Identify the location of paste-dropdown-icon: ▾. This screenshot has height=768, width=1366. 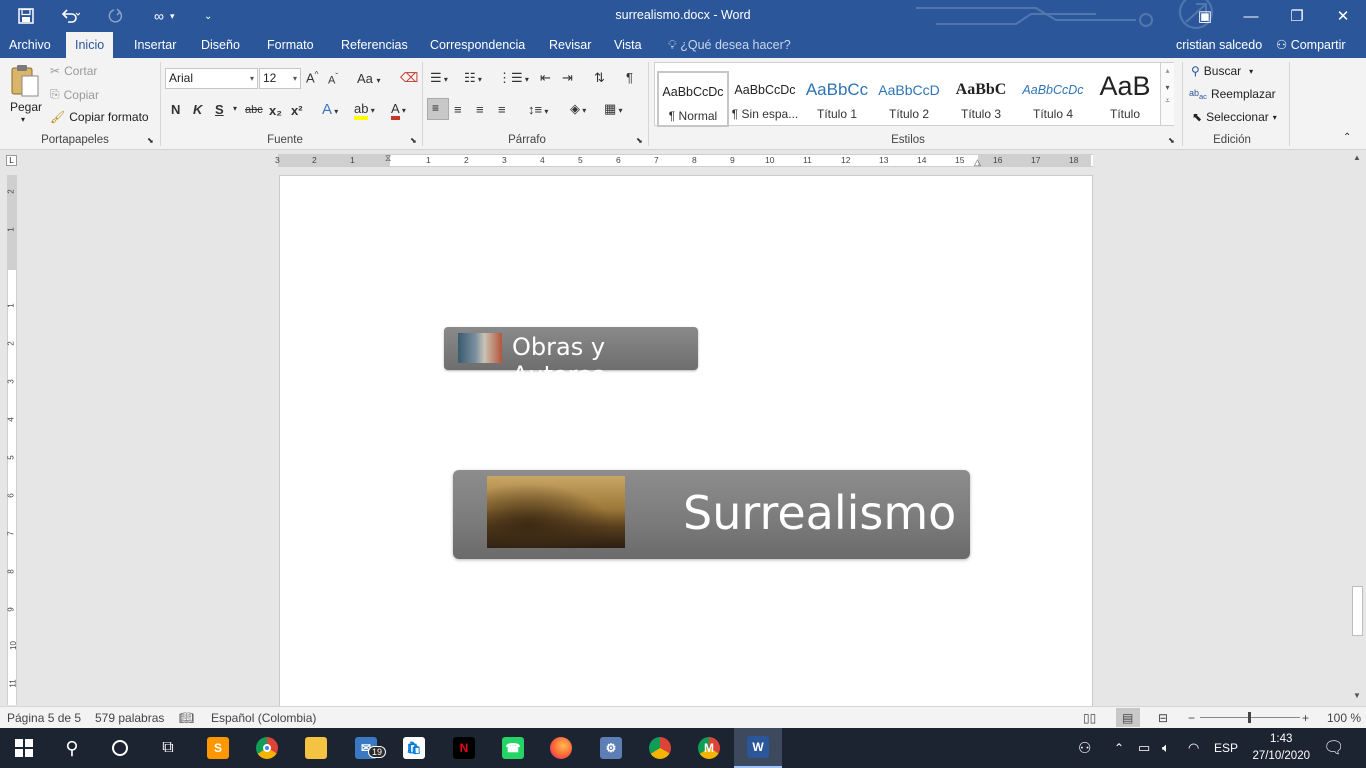
(23, 119).